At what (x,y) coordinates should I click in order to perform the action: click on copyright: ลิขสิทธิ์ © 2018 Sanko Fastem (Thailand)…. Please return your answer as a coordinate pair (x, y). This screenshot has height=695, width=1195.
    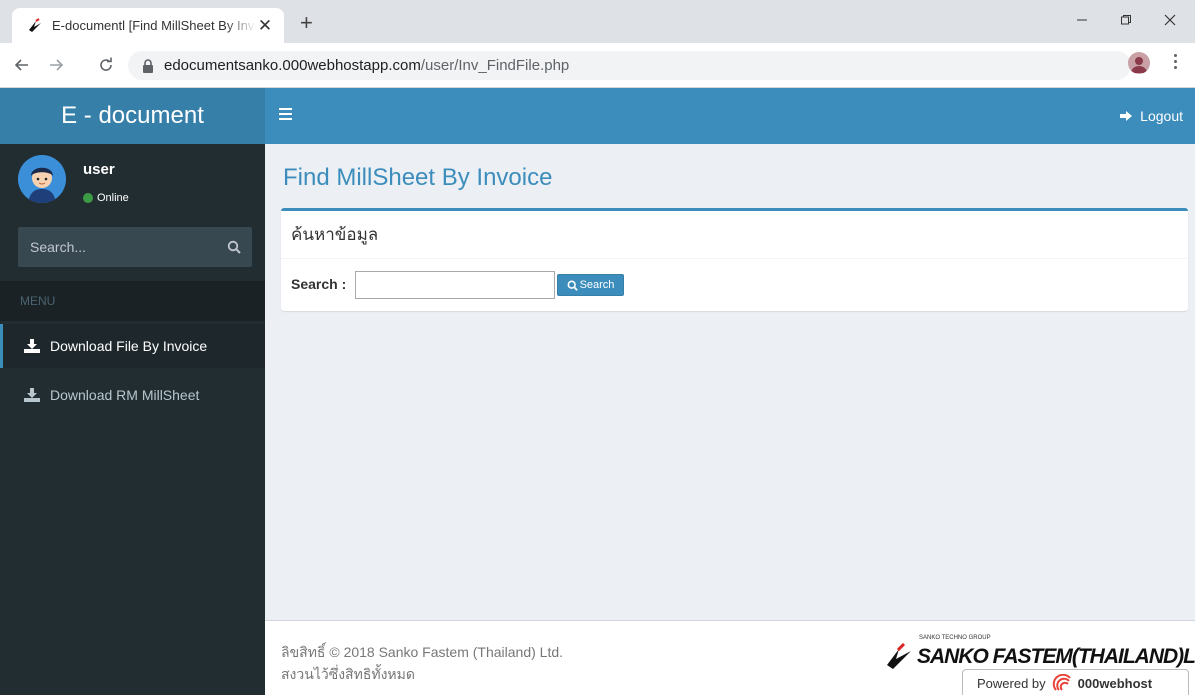
    Looking at the image, I should click on (422, 663).